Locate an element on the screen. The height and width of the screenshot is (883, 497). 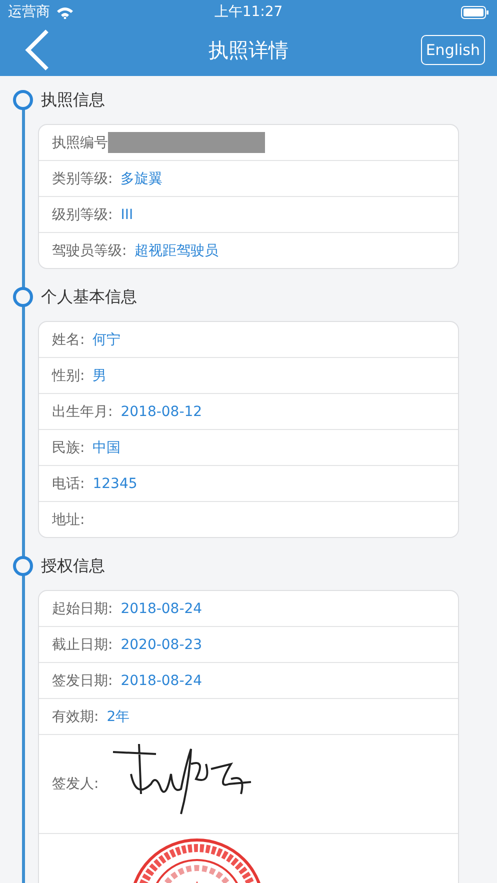
field-label: 地址: is located at coordinates (68, 519).